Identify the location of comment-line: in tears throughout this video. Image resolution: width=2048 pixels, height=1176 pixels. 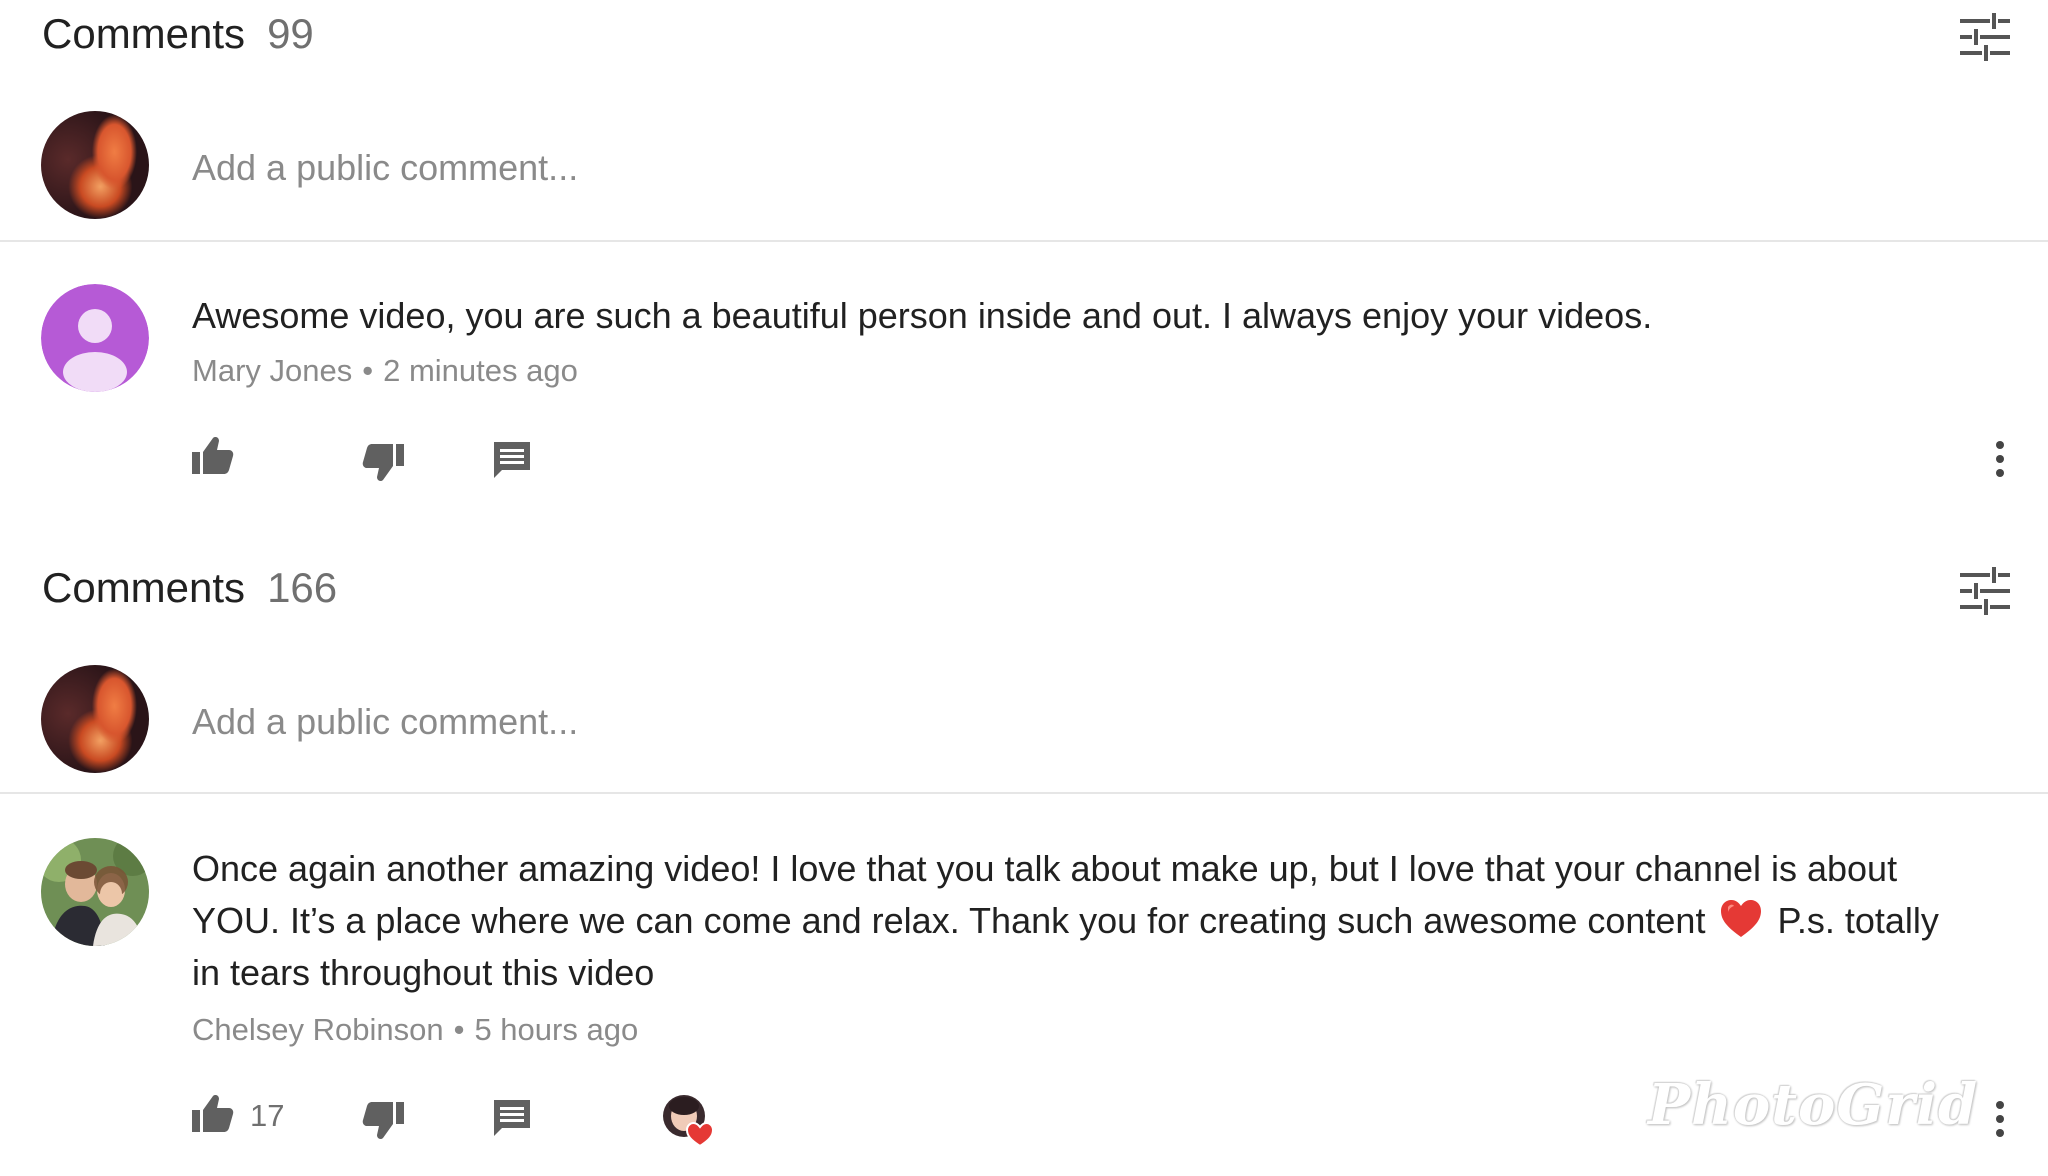
(423, 972).